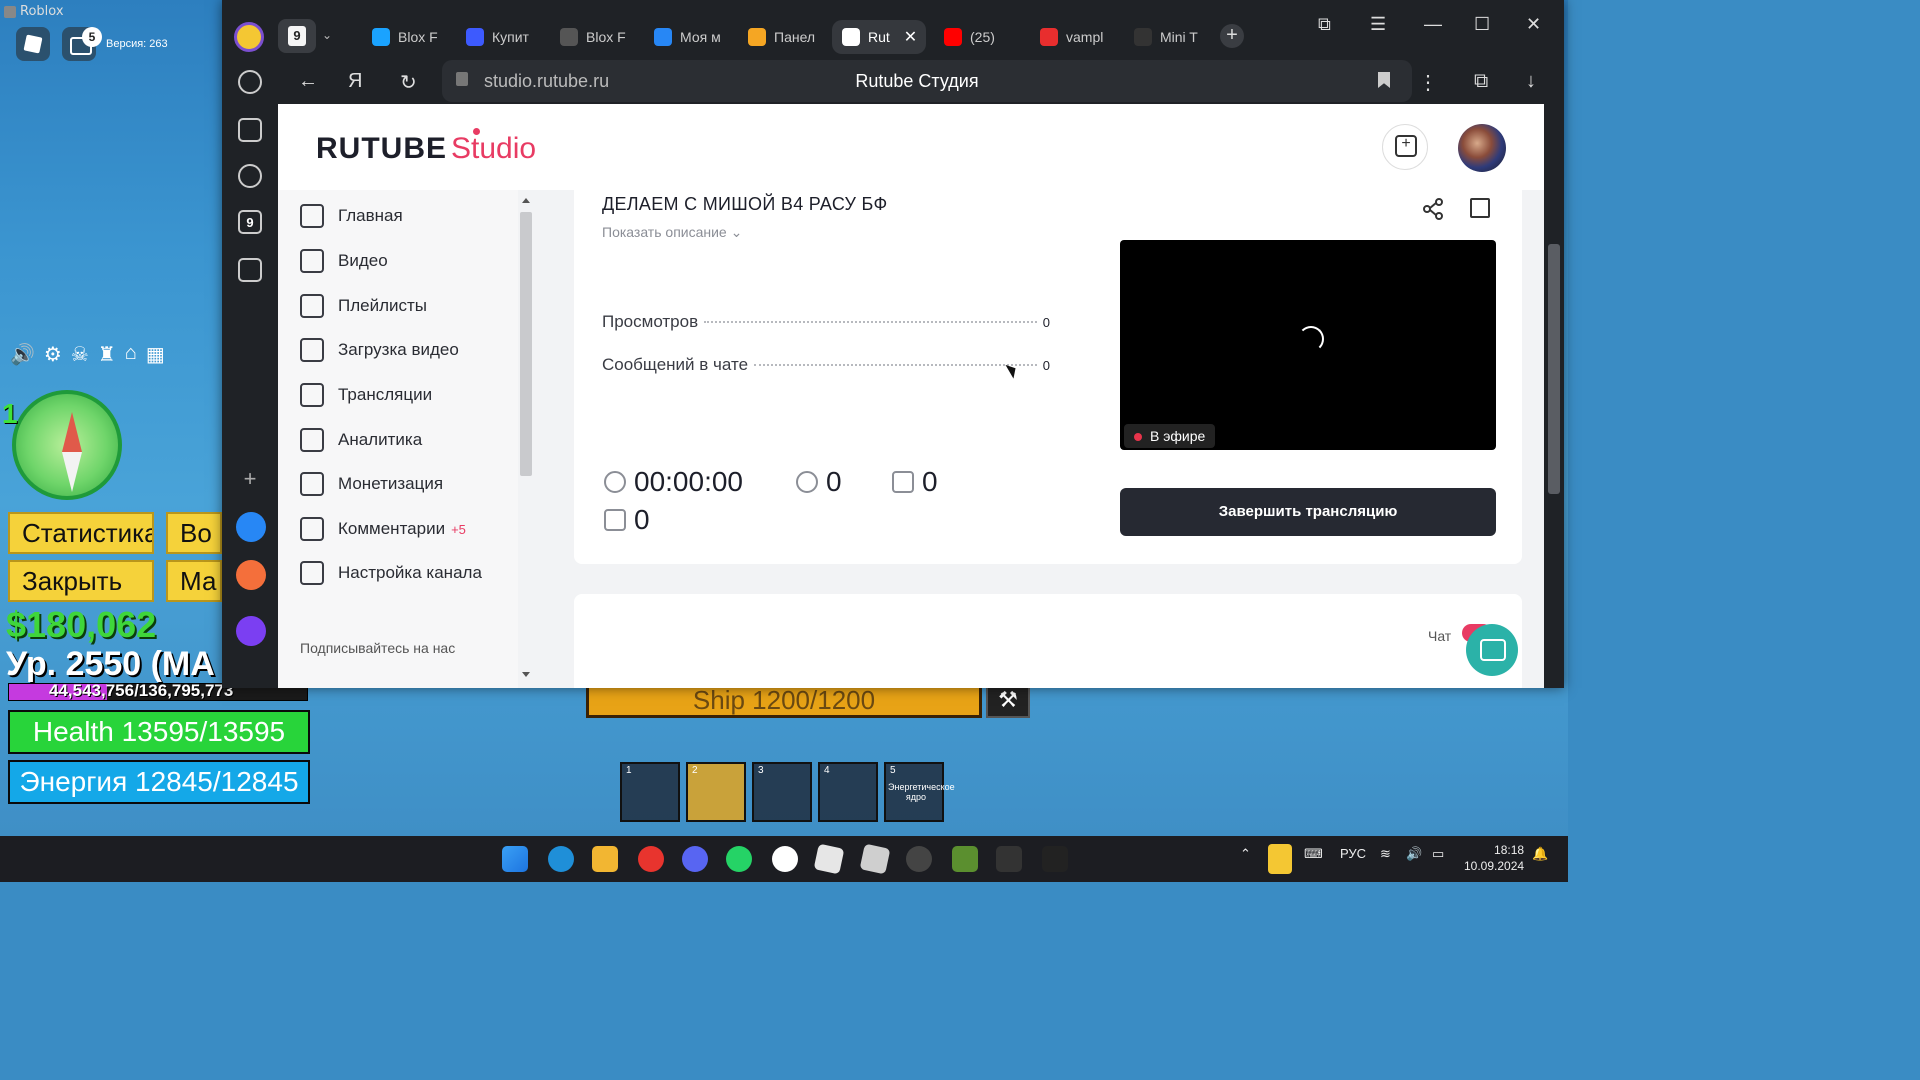 The width and height of the screenshot is (1920, 1080). I want to click on avatar, so click(1482, 148).